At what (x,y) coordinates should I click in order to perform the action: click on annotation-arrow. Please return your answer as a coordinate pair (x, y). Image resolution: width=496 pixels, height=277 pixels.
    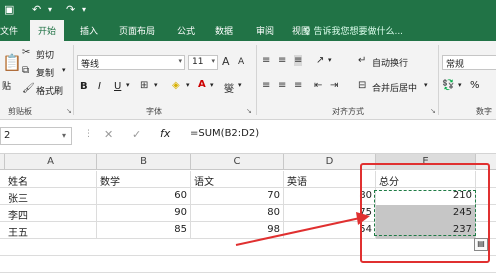
    Looking at the image, I should click on (302, 229).